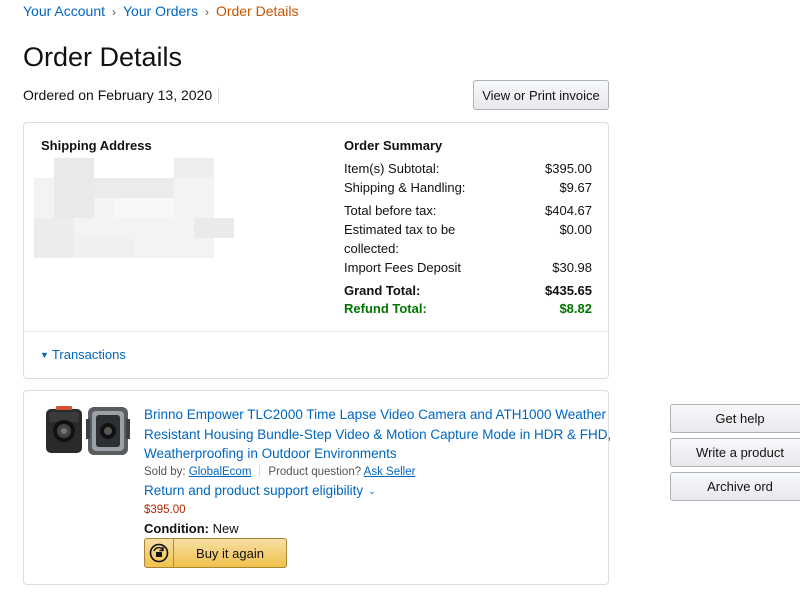 The height and width of the screenshot is (600, 800). I want to click on shipping-address-heading: Shipping Address, so click(96, 145).